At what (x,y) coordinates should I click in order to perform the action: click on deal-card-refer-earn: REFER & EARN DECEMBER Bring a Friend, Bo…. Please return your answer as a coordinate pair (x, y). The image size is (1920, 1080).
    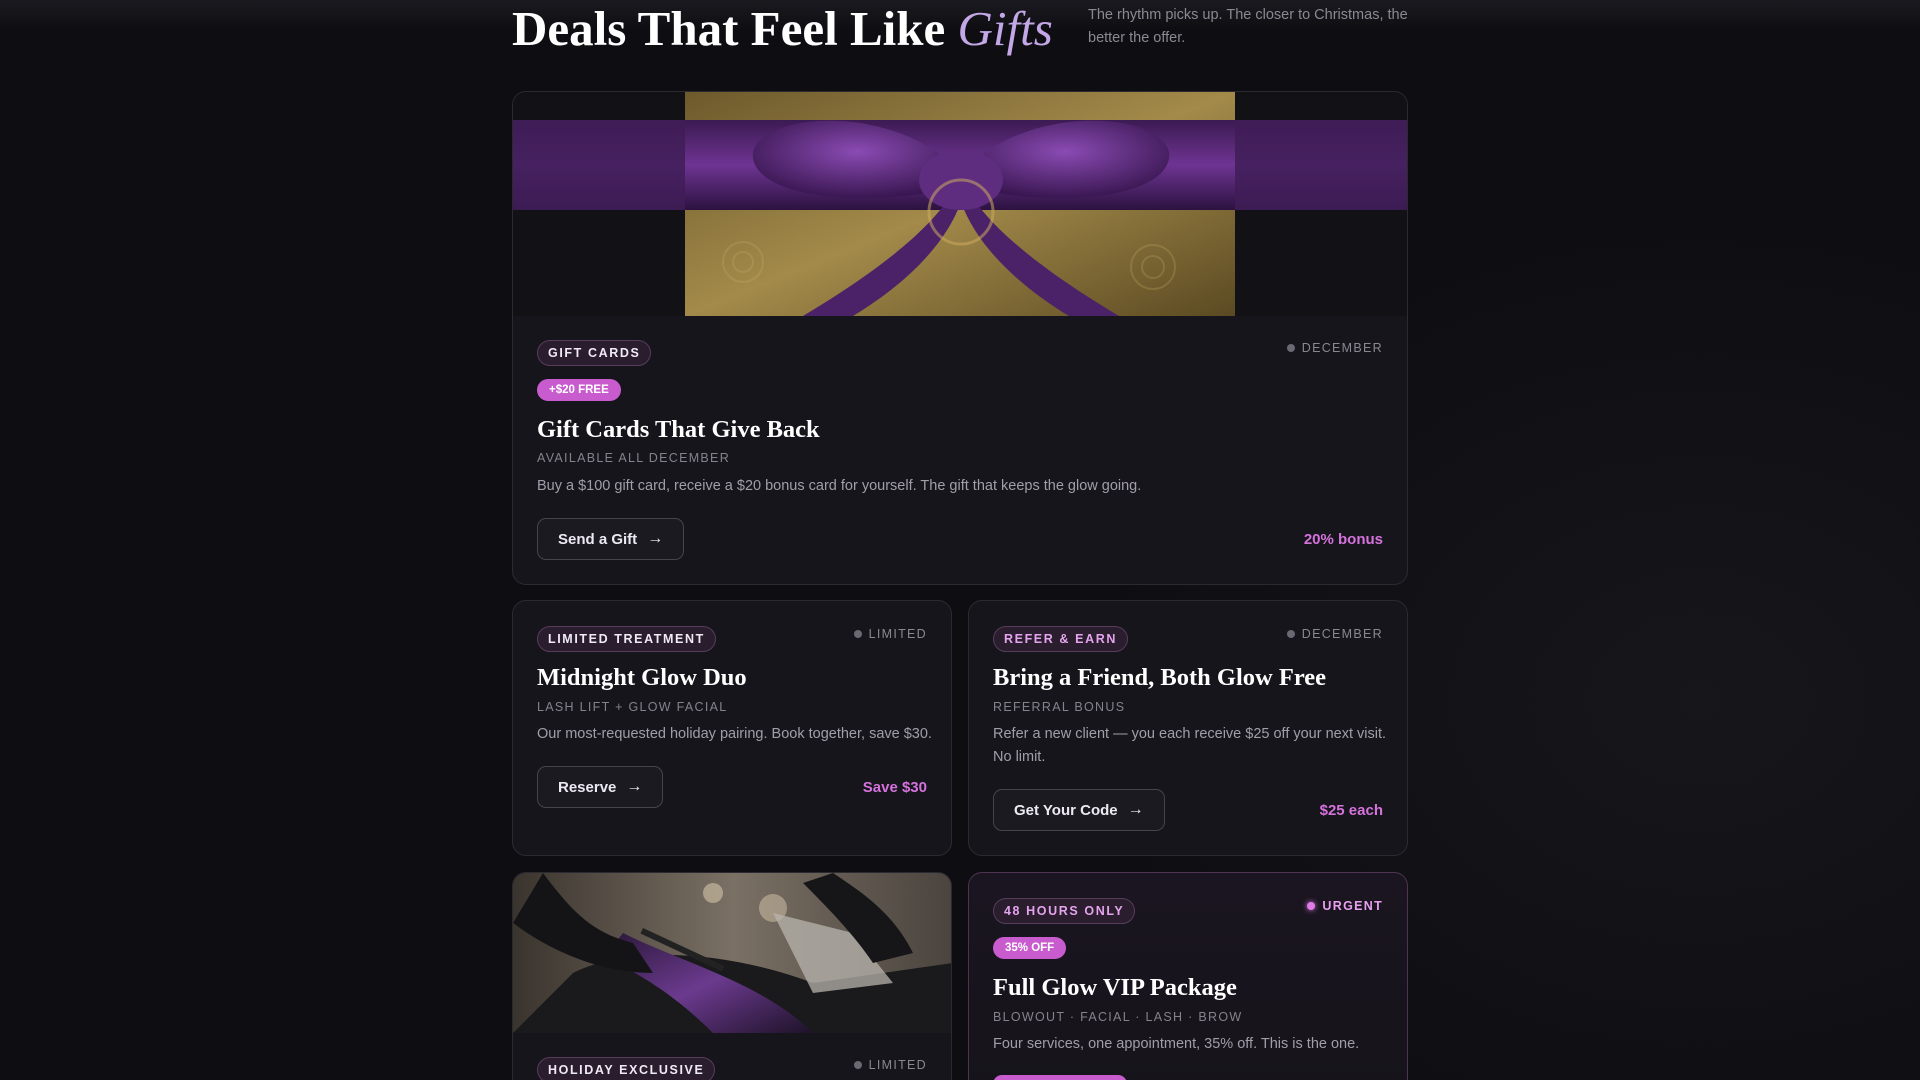
    Looking at the image, I should click on (1188, 728).